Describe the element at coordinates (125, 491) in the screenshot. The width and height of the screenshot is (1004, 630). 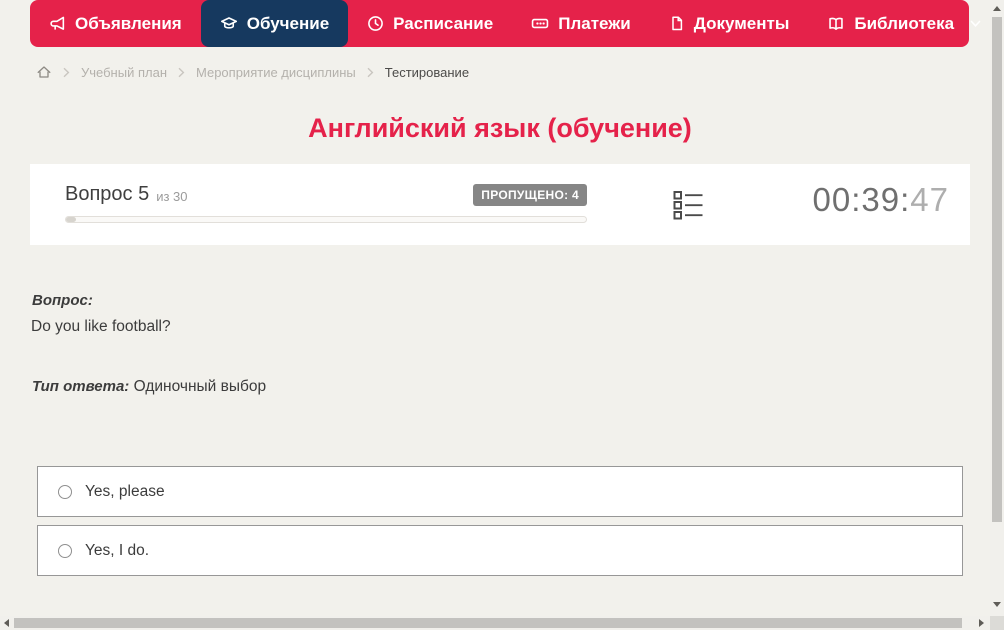
I see `option-label: Yes, please` at that location.